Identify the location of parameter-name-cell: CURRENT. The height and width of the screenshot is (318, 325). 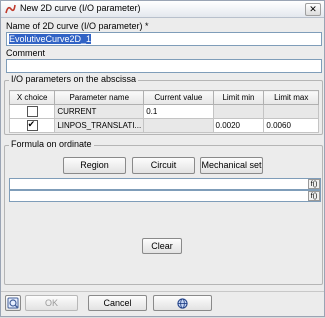
(99, 111).